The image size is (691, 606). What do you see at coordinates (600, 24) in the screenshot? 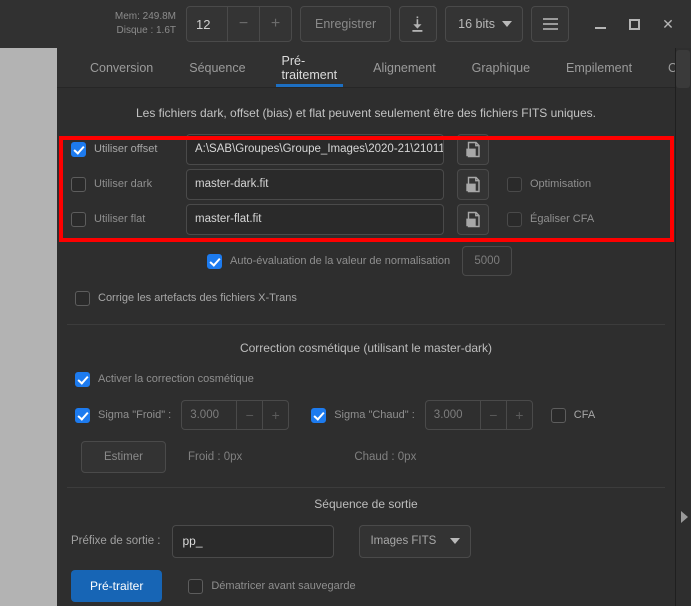
I see `window-minimize-button` at bounding box center [600, 24].